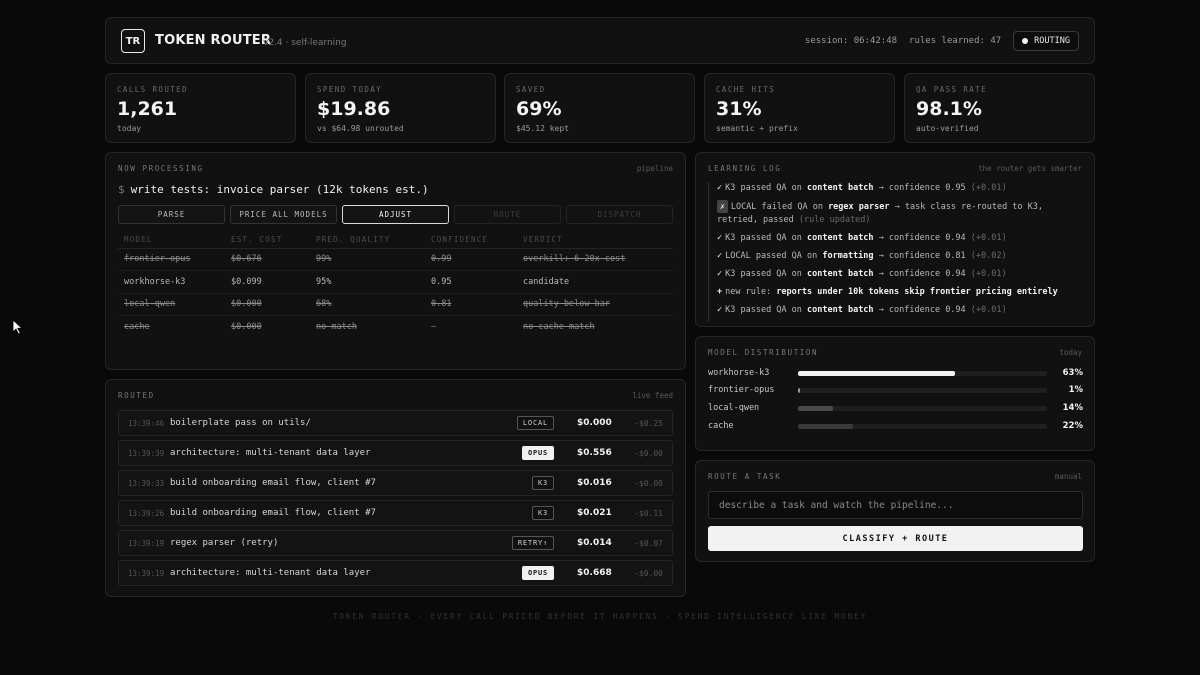 Image resolution: width=1200 pixels, height=675 pixels. What do you see at coordinates (336, 327) in the screenshot?
I see `table-cell: no match` at bounding box center [336, 327].